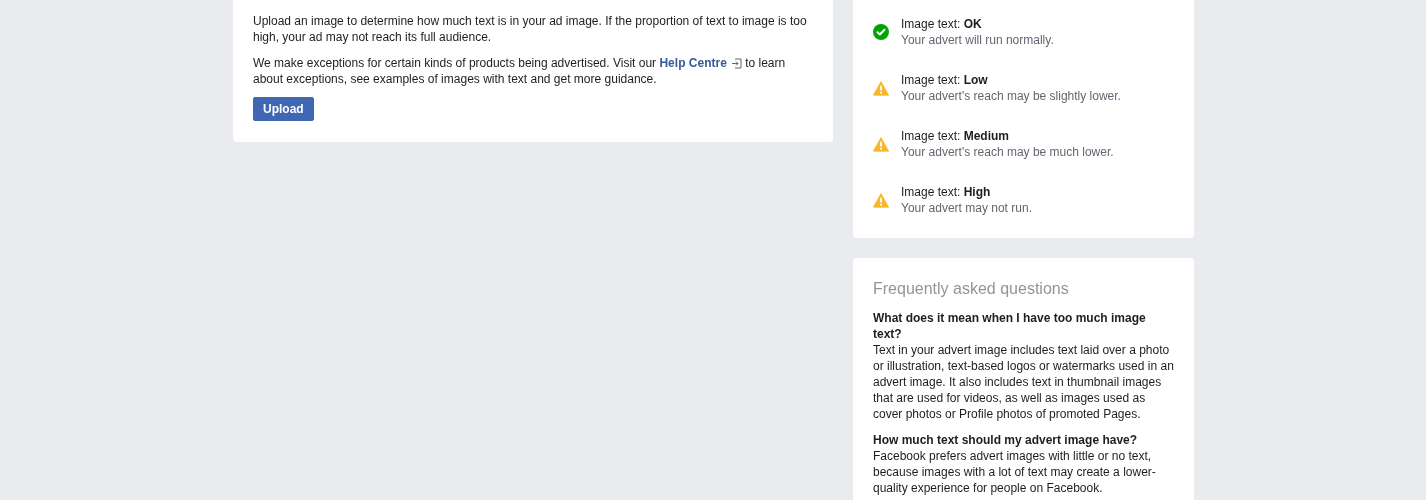  What do you see at coordinates (945, 80) in the screenshot?
I see `rating-label: Image text: Low` at bounding box center [945, 80].